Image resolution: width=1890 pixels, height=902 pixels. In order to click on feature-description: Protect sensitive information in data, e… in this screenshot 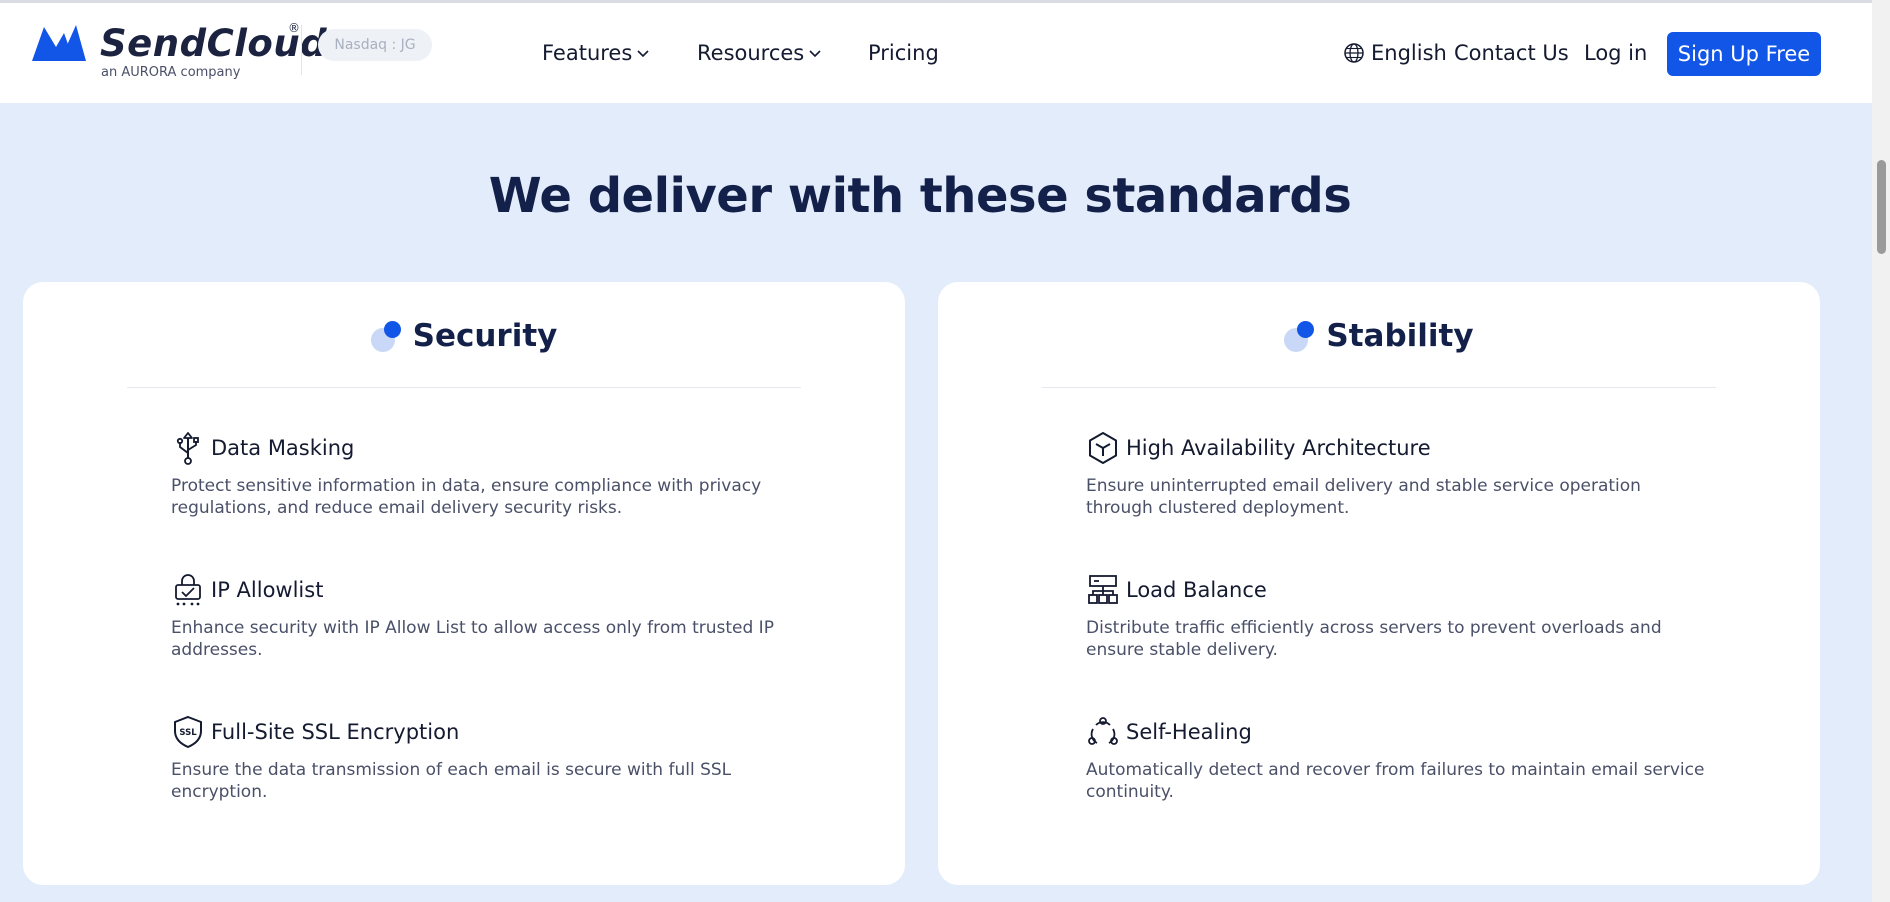, I will do `click(466, 497)`.